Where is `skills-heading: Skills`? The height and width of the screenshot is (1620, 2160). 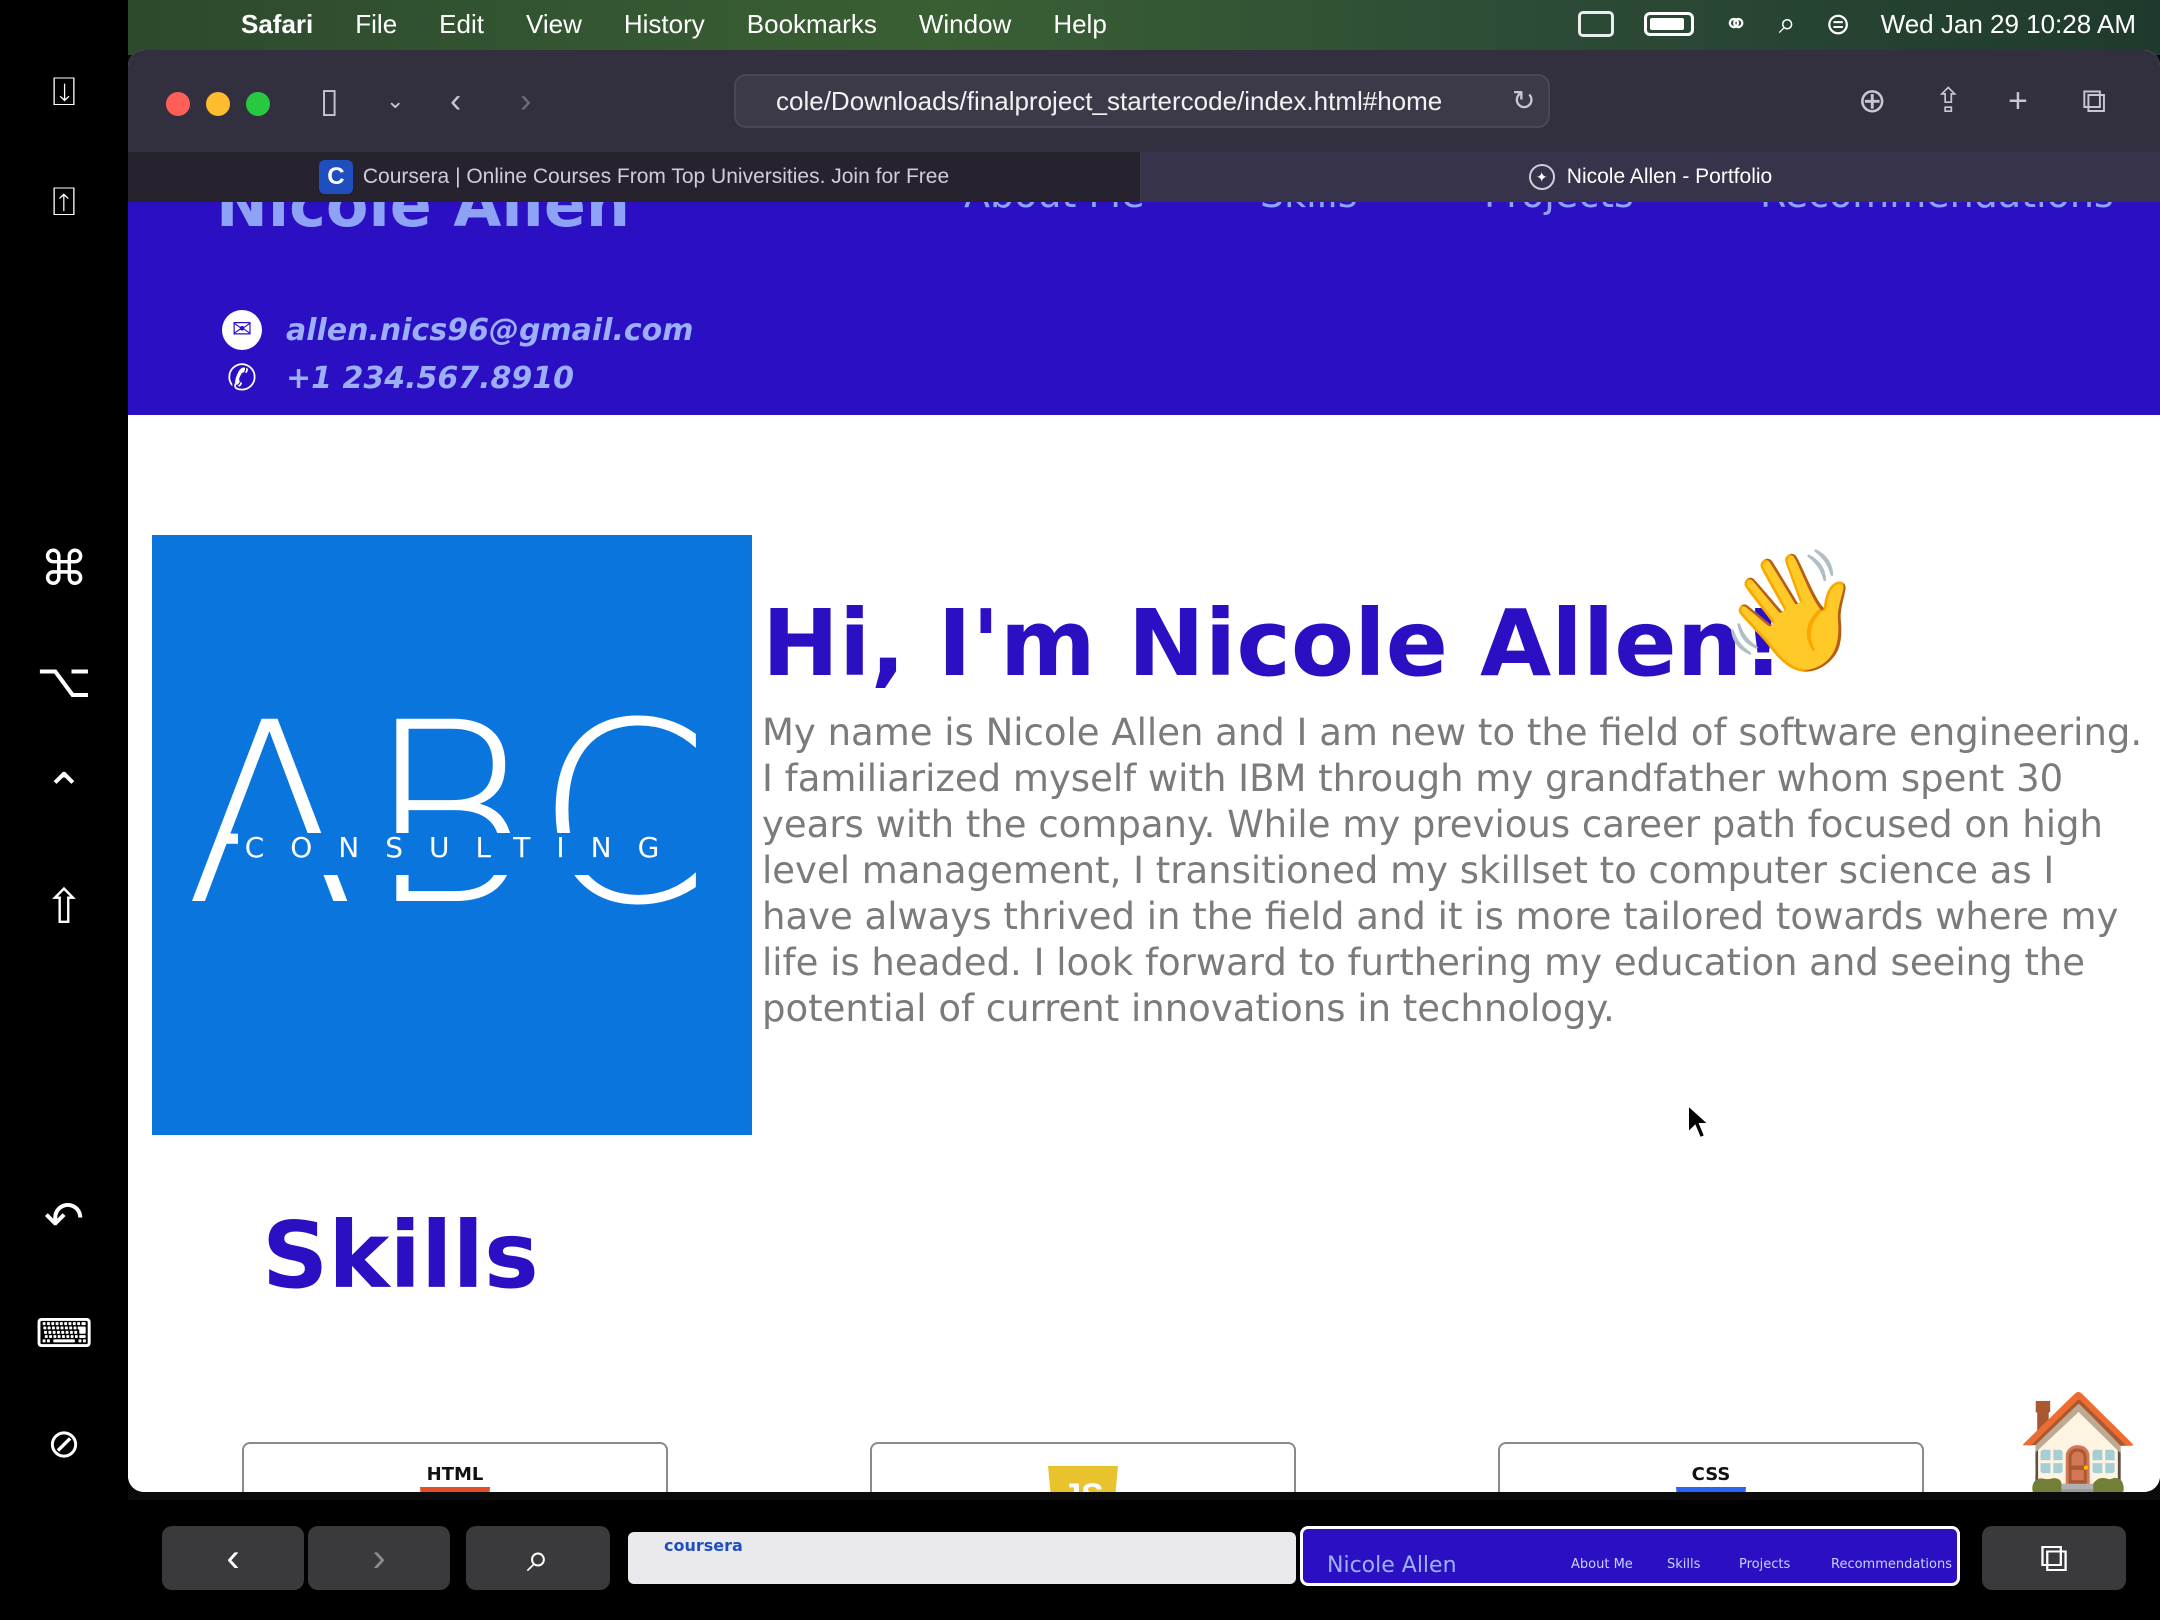 skills-heading: Skills is located at coordinates (400, 1255).